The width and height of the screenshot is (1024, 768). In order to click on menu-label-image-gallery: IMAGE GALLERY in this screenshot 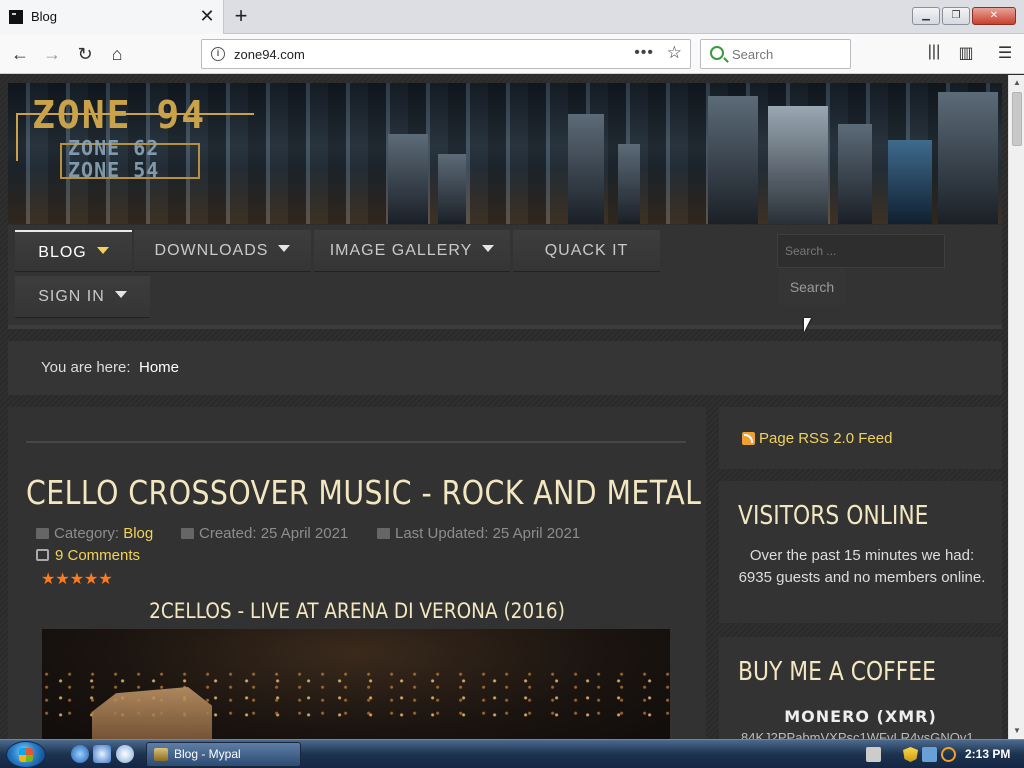, I will do `click(401, 250)`.